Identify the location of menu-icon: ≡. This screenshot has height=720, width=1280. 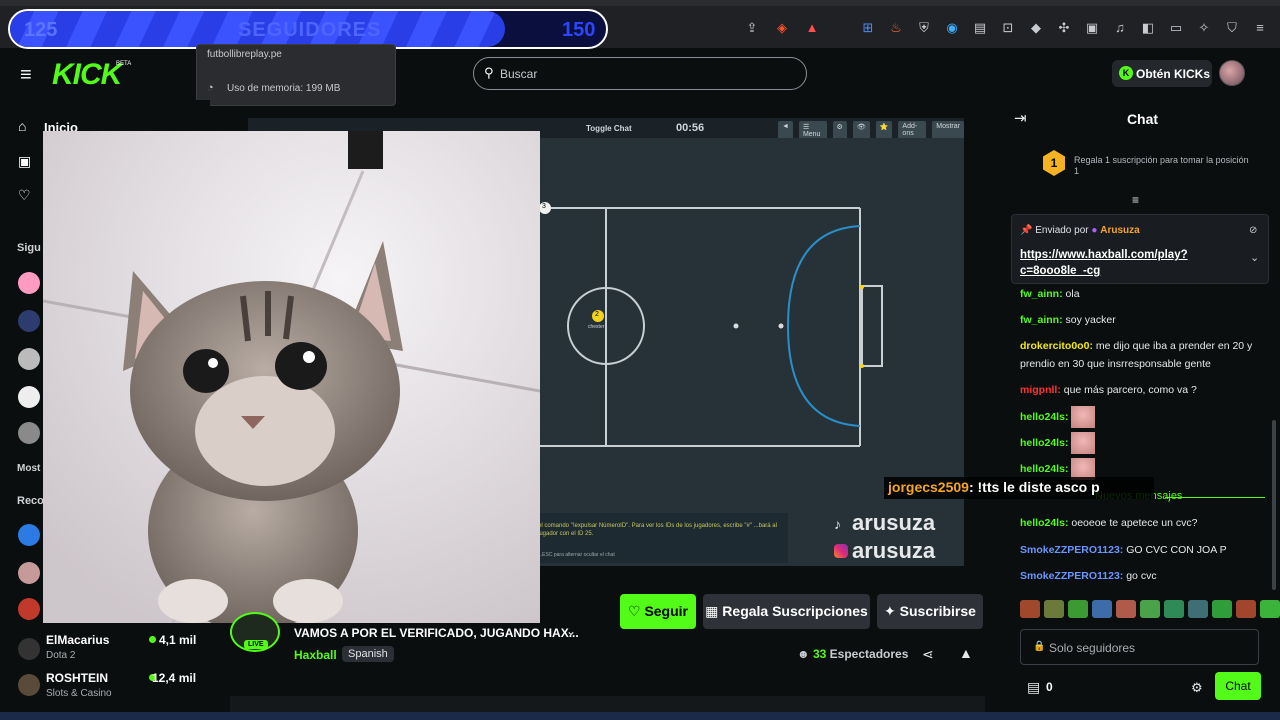
(1260, 28).